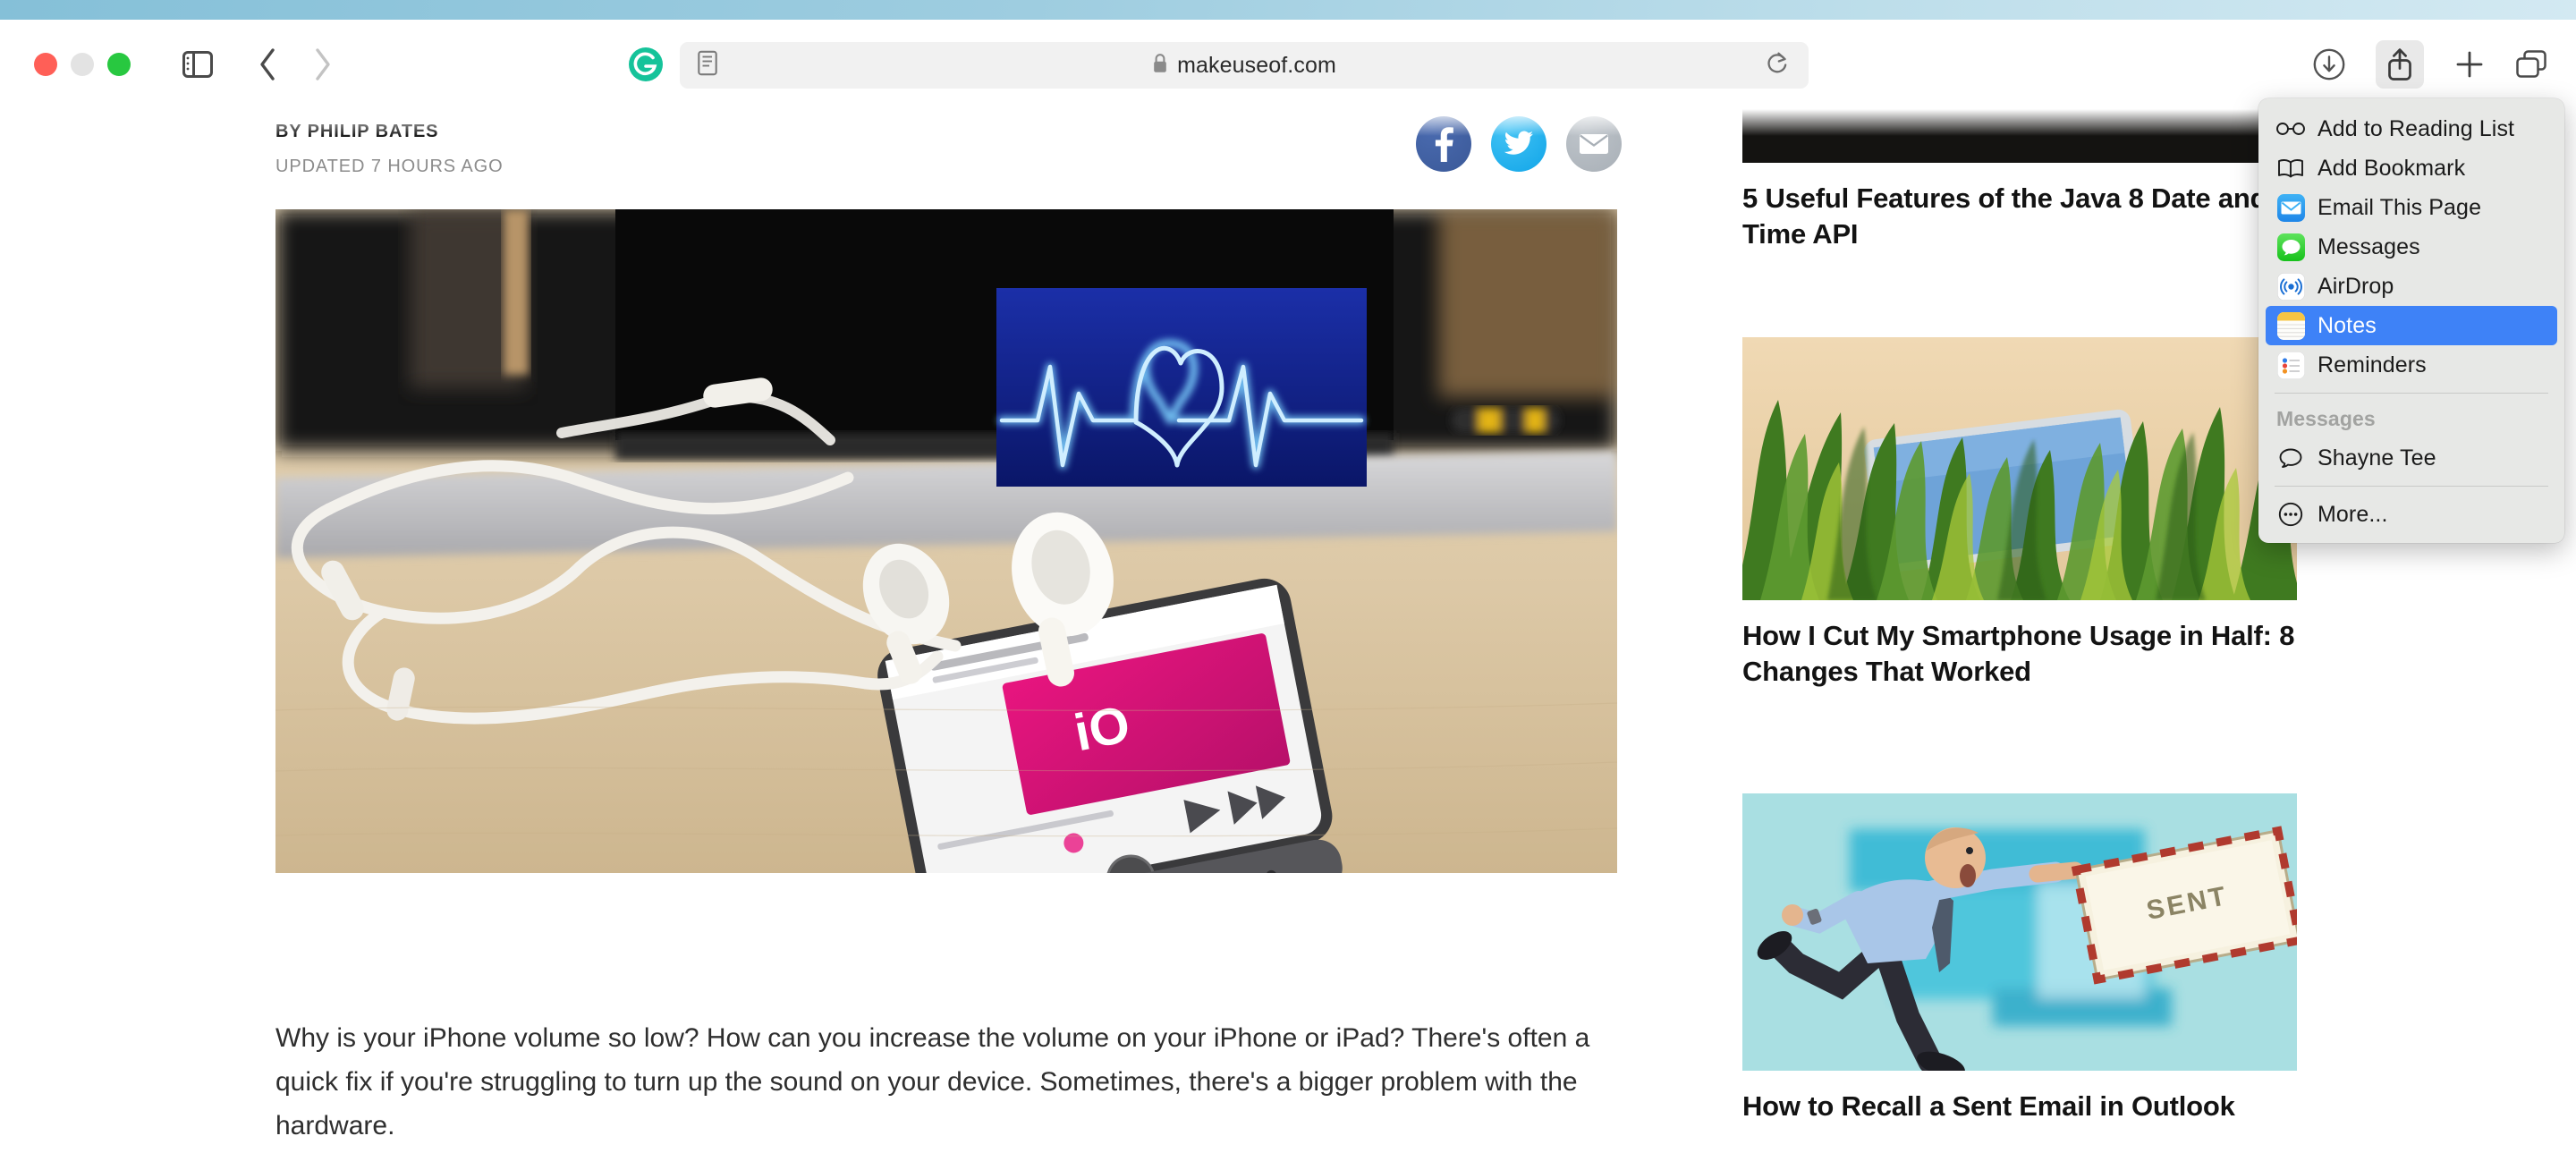 This screenshot has width=2576, height=1153. What do you see at coordinates (2290, 458) in the screenshot?
I see `speech-bubble-icon` at bounding box center [2290, 458].